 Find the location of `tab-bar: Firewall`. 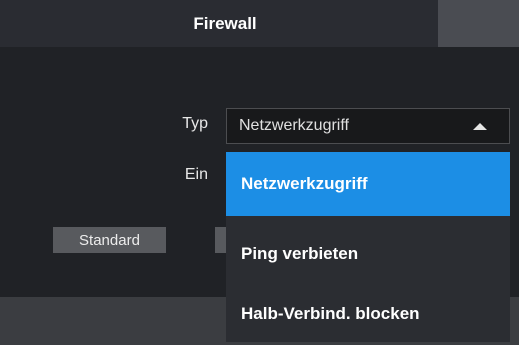

tab-bar: Firewall is located at coordinates (259, 23).